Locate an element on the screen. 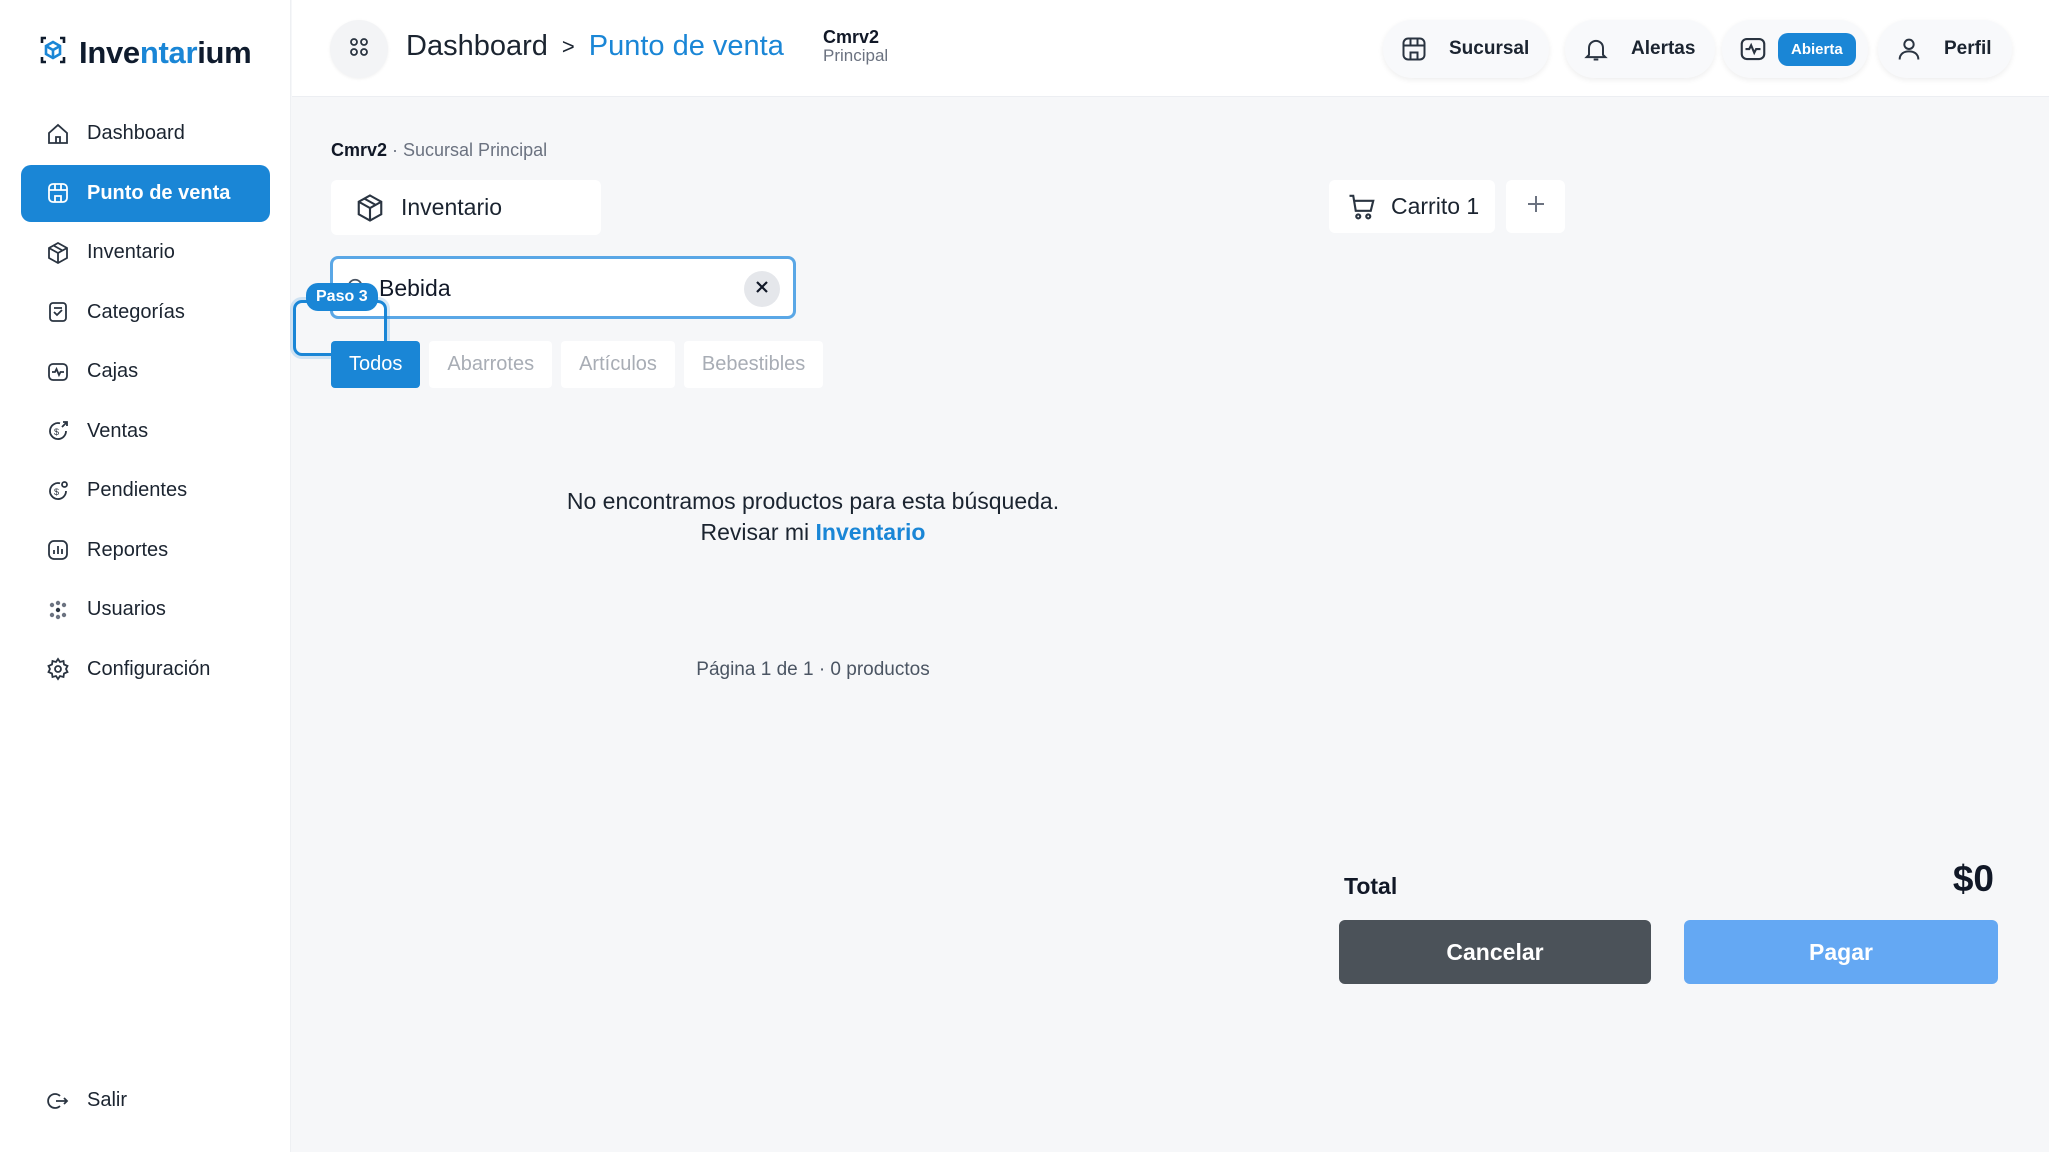  cancel-button: Cancelar is located at coordinates (1495, 952).